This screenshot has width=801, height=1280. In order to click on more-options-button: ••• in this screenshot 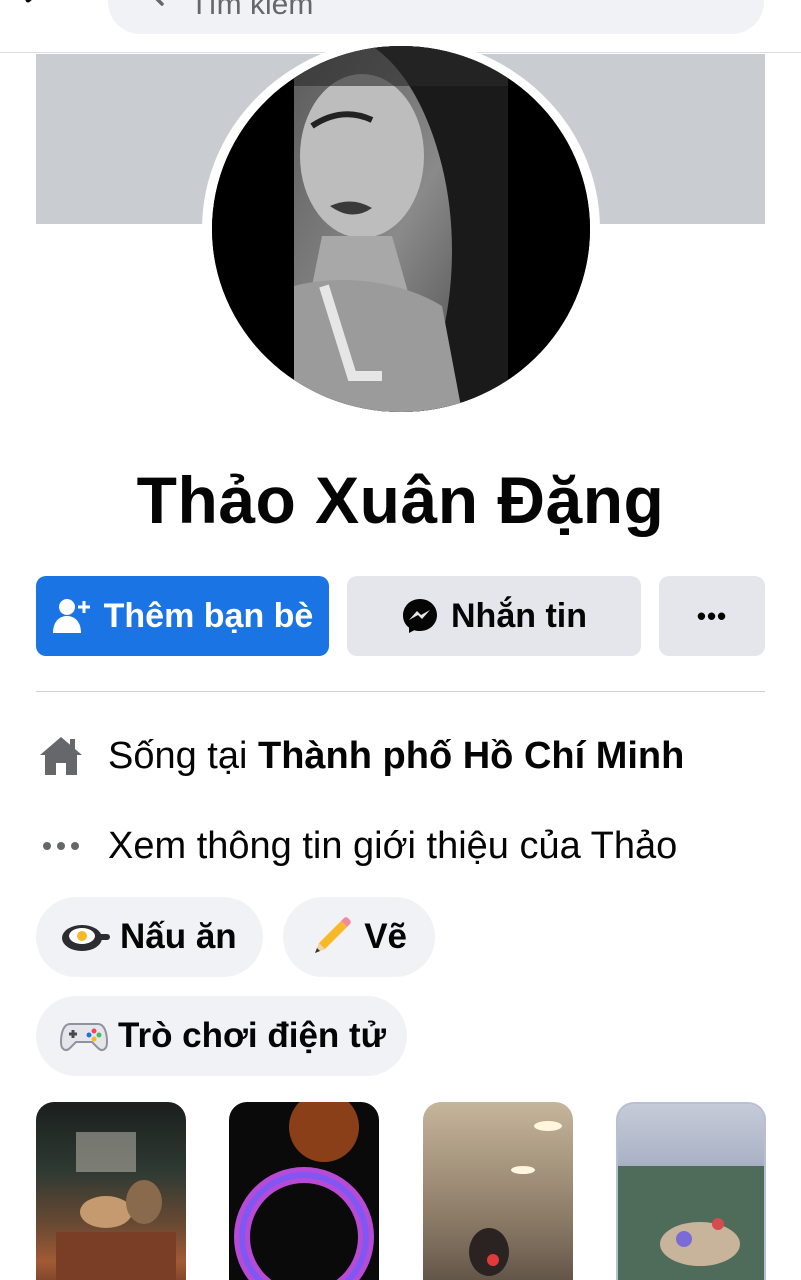, I will do `click(712, 616)`.